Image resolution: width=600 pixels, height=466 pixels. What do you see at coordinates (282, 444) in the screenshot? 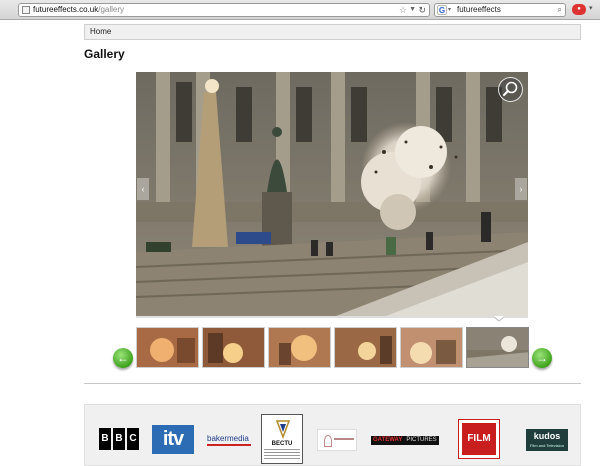
I see `bectu-text: BECTU` at bounding box center [282, 444].